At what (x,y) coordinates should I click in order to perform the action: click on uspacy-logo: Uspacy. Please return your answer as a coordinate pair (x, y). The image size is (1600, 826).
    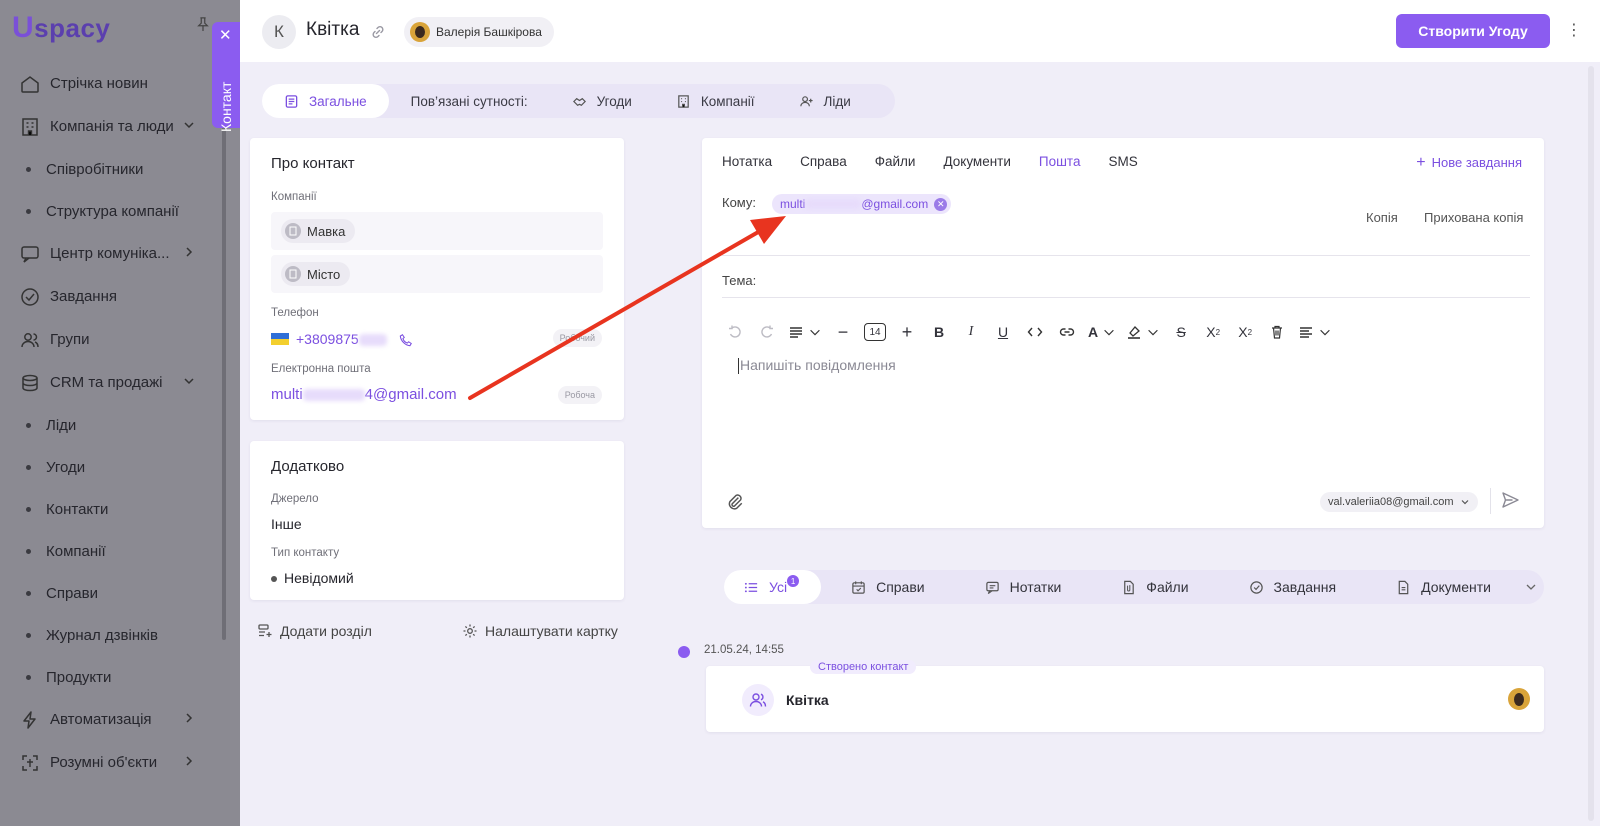
    Looking at the image, I should click on (61, 28).